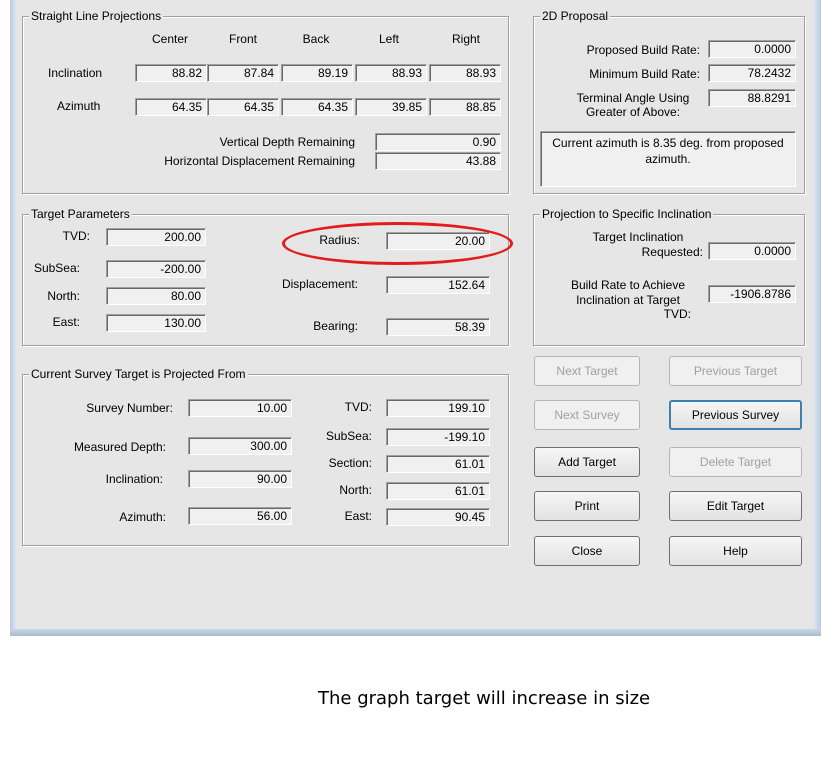  What do you see at coordinates (335, 326) in the screenshot?
I see `target-bearing-label: Bearing:` at bounding box center [335, 326].